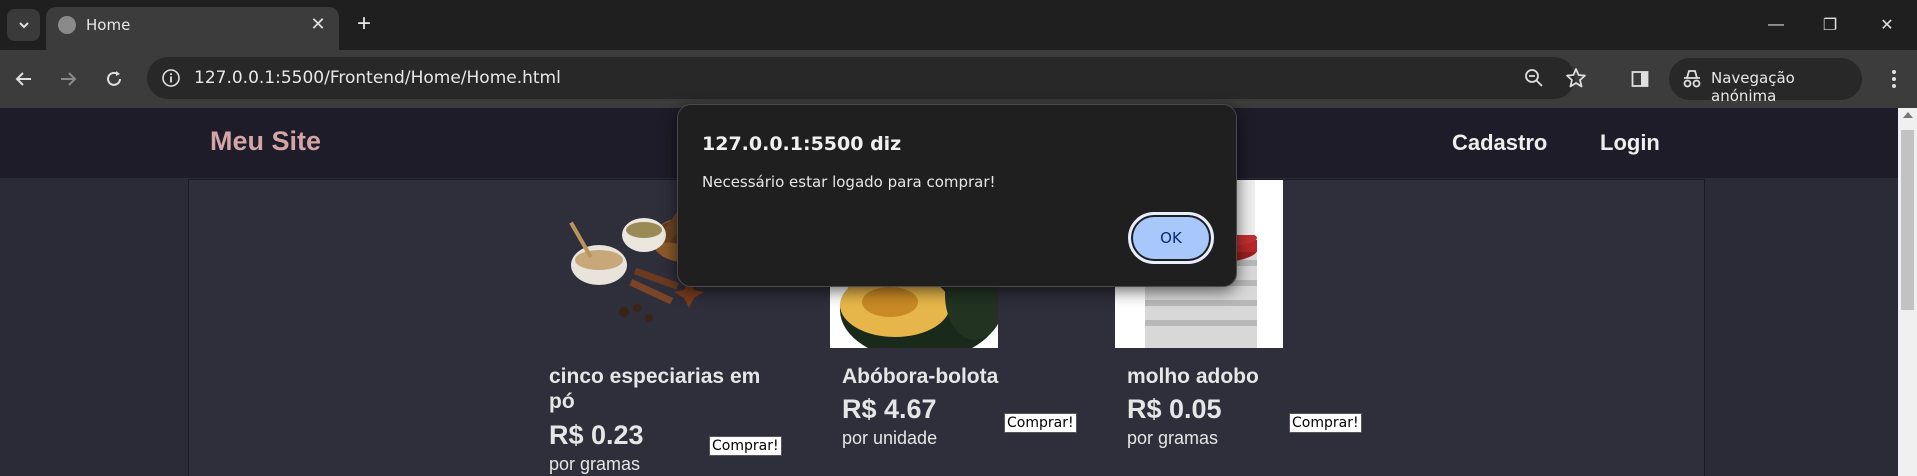  I want to click on chevron-down-icon, so click(23, 25).